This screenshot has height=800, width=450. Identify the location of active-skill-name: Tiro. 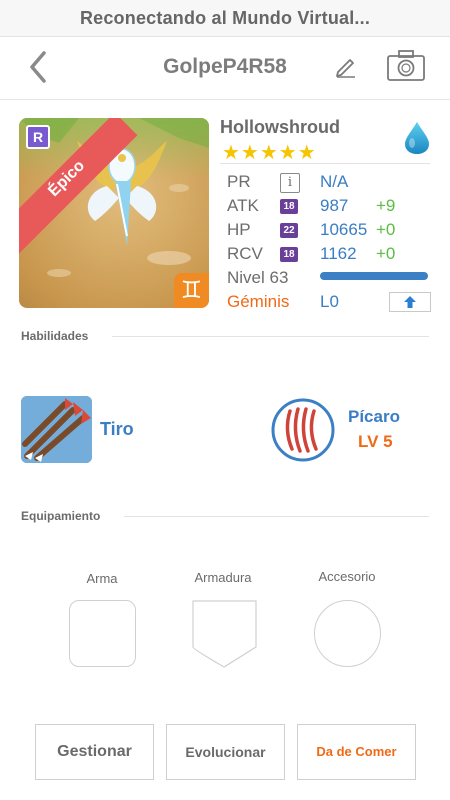
(117, 429).